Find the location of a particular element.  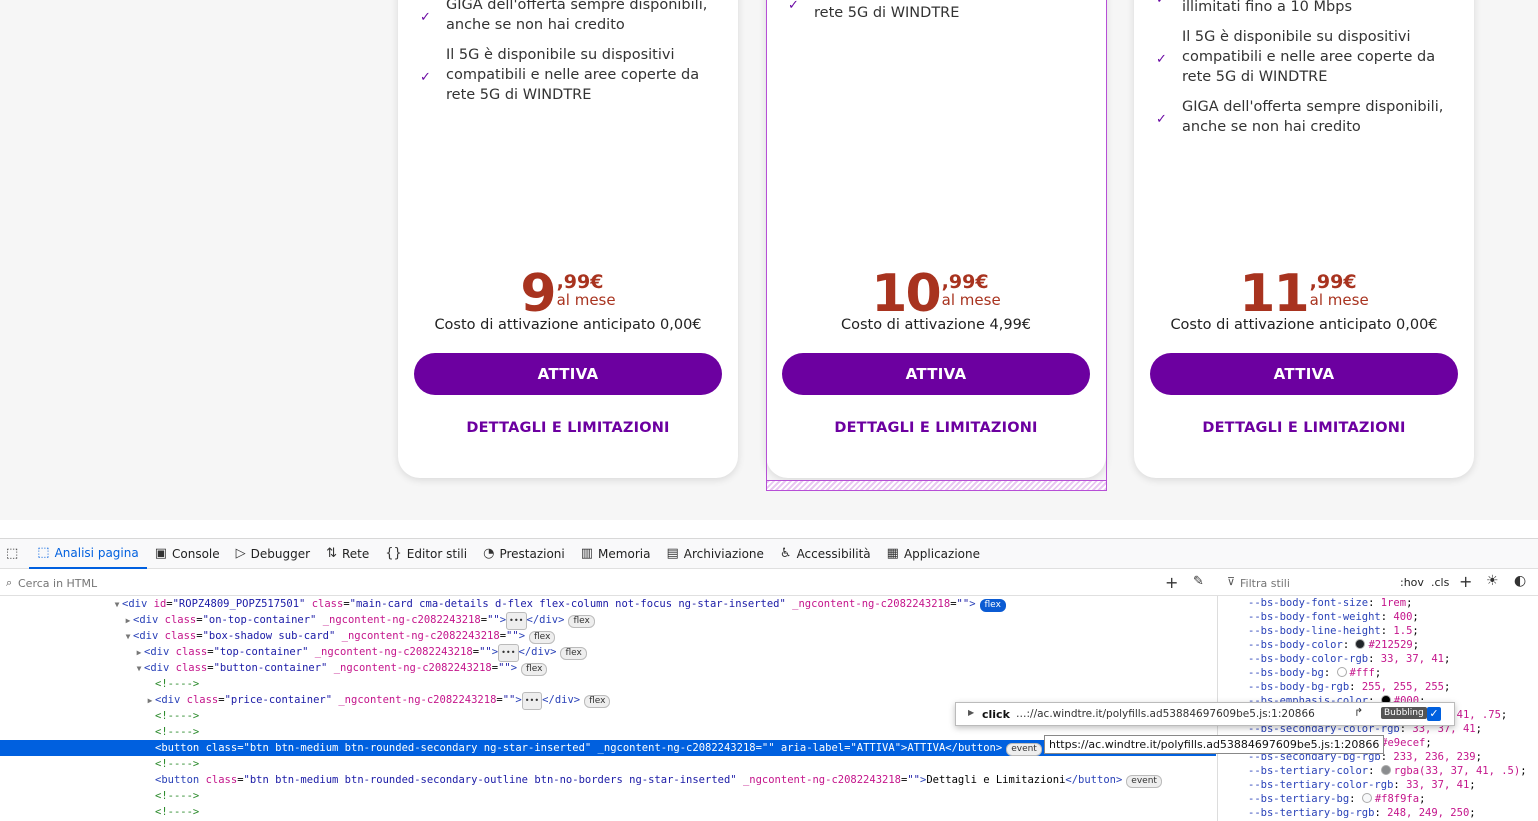

css-declaration: --bs-body-font-size: 1rem; is located at coordinates (1378, 603).